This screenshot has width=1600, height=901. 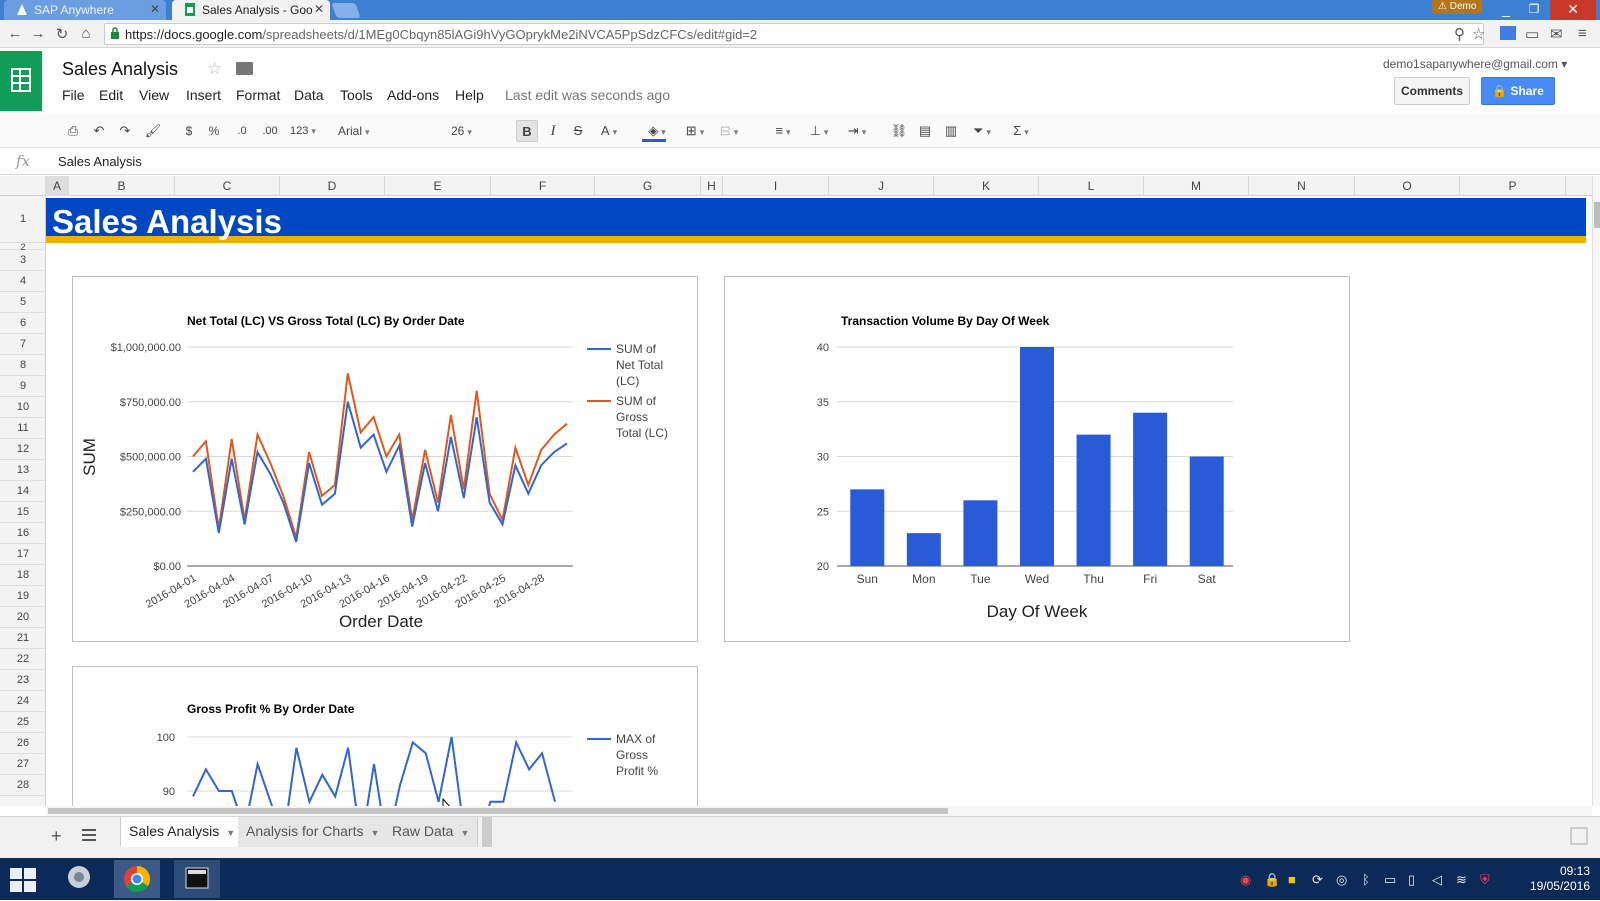 What do you see at coordinates (587, 95) in the screenshot?
I see `last-edit-status: Last edit was seconds ago` at bounding box center [587, 95].